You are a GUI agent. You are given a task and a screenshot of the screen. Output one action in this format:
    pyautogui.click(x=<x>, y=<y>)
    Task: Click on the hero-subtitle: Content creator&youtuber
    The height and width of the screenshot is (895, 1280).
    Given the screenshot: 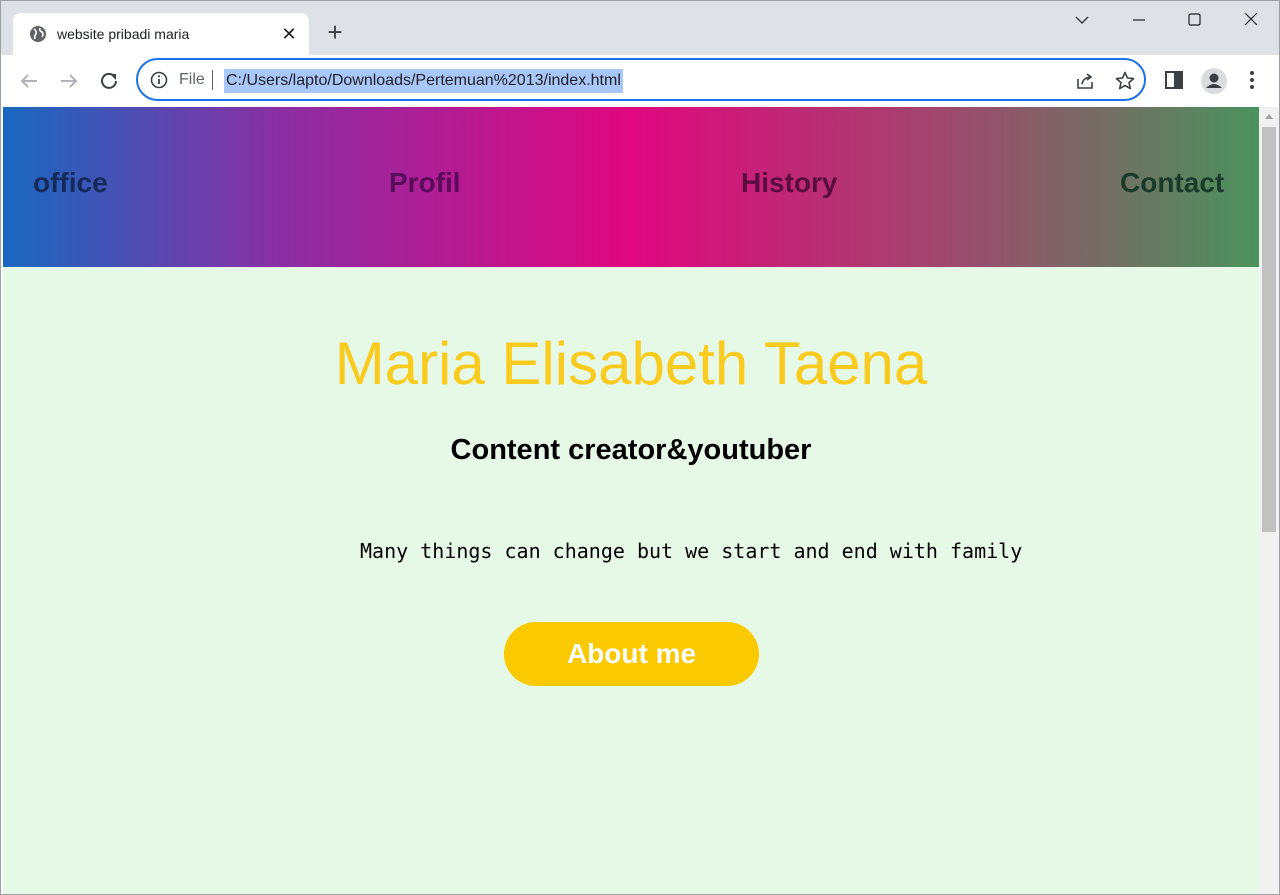 What is the action you would take?
    pyautogui.click(x=631, y=450)
    